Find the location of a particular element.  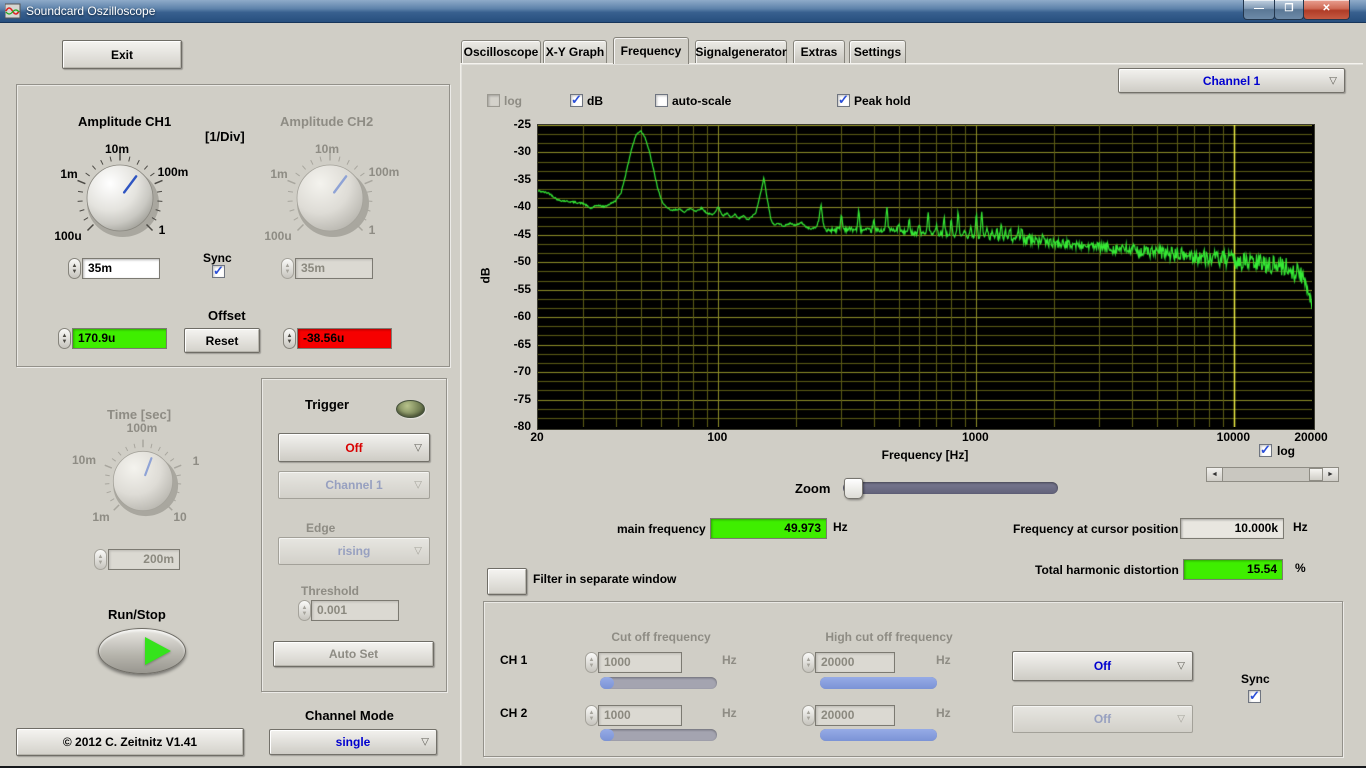

amplitude-ch2-value: 35m is located at coordinates (334, 268).